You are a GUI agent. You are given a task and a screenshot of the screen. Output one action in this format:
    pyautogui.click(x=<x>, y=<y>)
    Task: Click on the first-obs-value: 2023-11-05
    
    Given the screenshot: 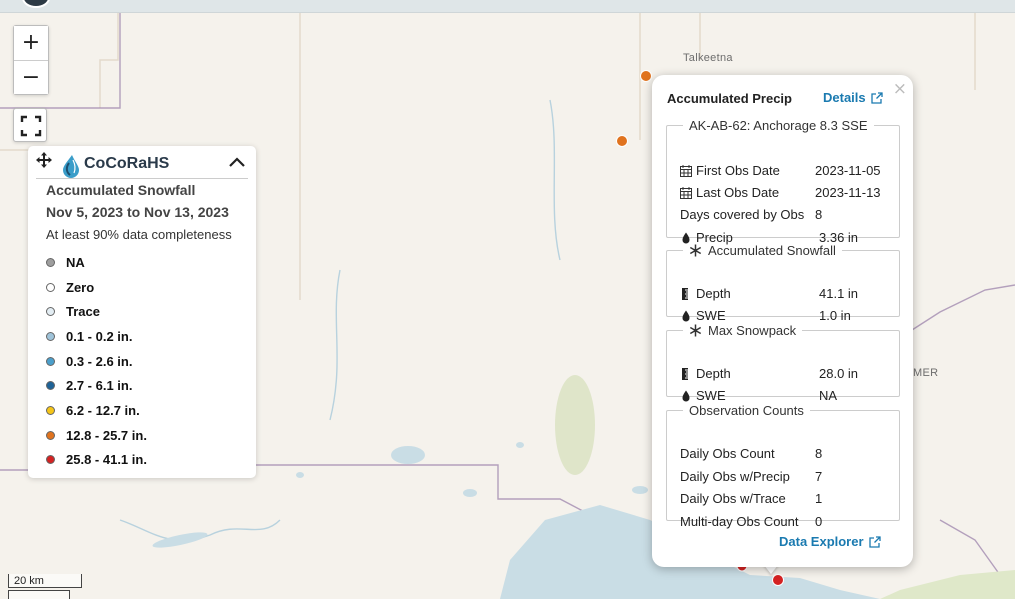 What is the action you would take?
    pyautogui.click(x=848, y=170)
    